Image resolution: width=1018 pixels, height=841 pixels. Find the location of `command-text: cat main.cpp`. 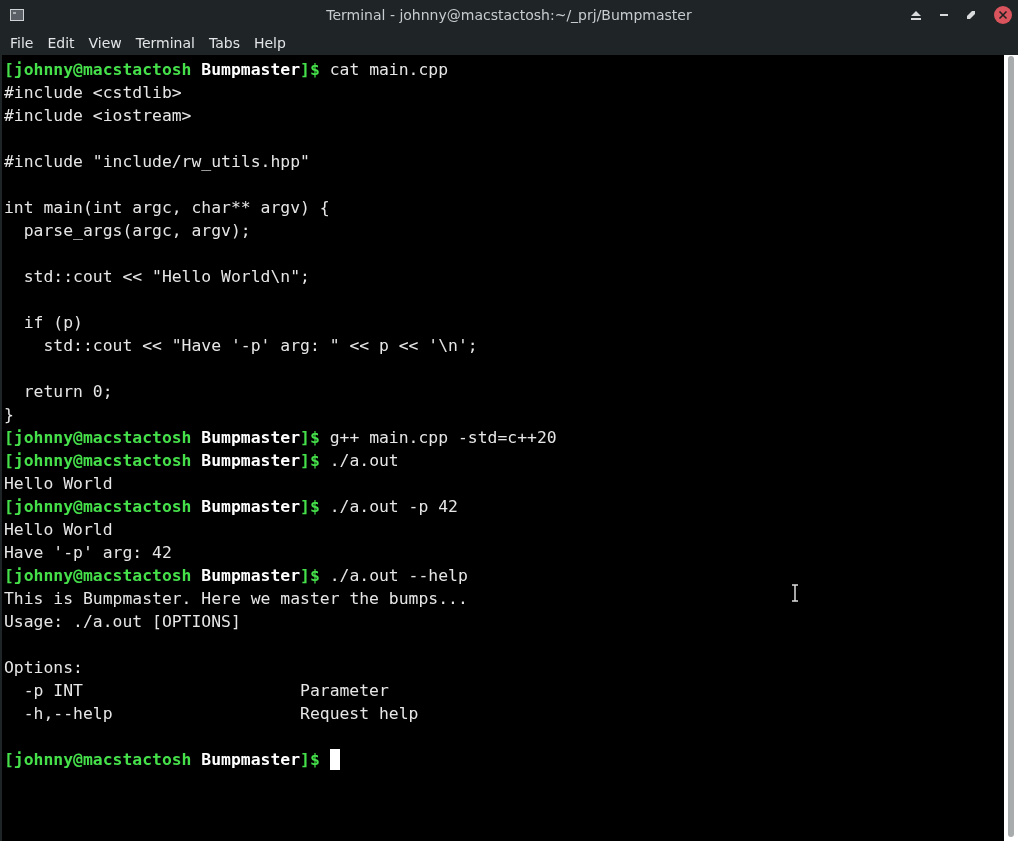

command-text: cat main.cpp is located at coordinates (389, 70).